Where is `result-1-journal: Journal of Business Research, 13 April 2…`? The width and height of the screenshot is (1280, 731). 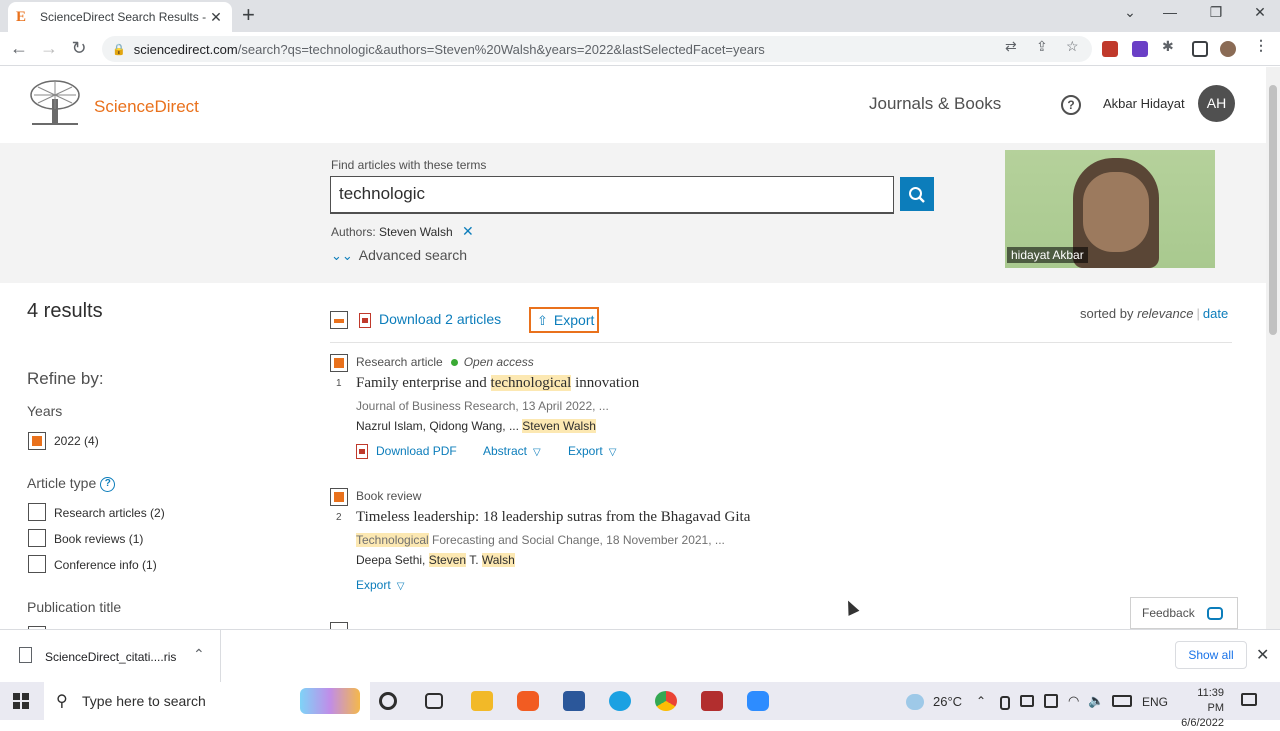 result-1-journal: Journal of Business Research, 13 April 2… is located at coordinates (482, 406).